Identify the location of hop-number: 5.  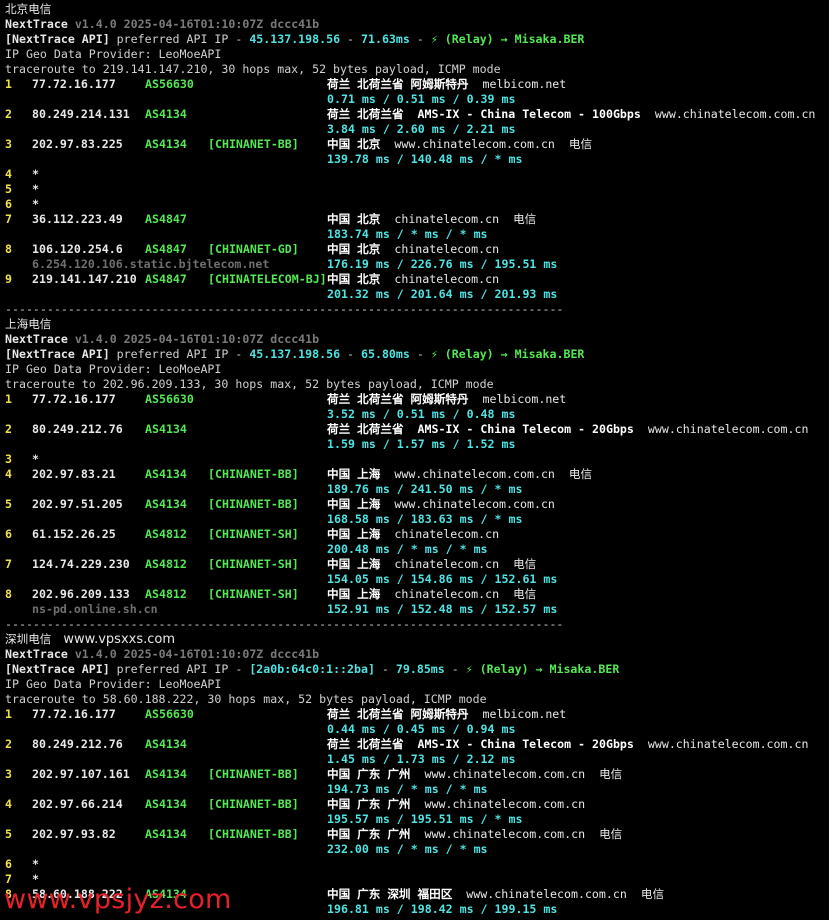
(8, 504).